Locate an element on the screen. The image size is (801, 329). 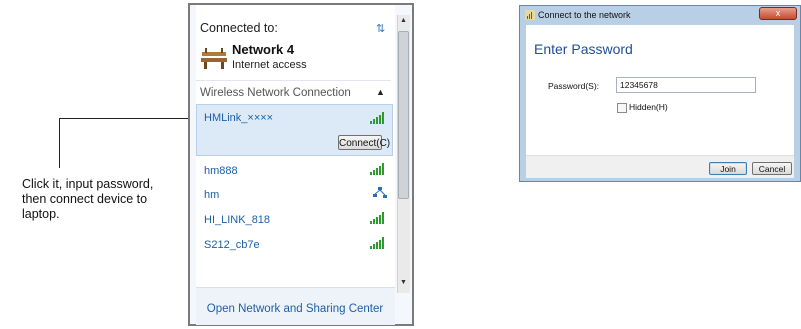
instruction-line-1: Click it, input password, is located at coordinates (88, 184).